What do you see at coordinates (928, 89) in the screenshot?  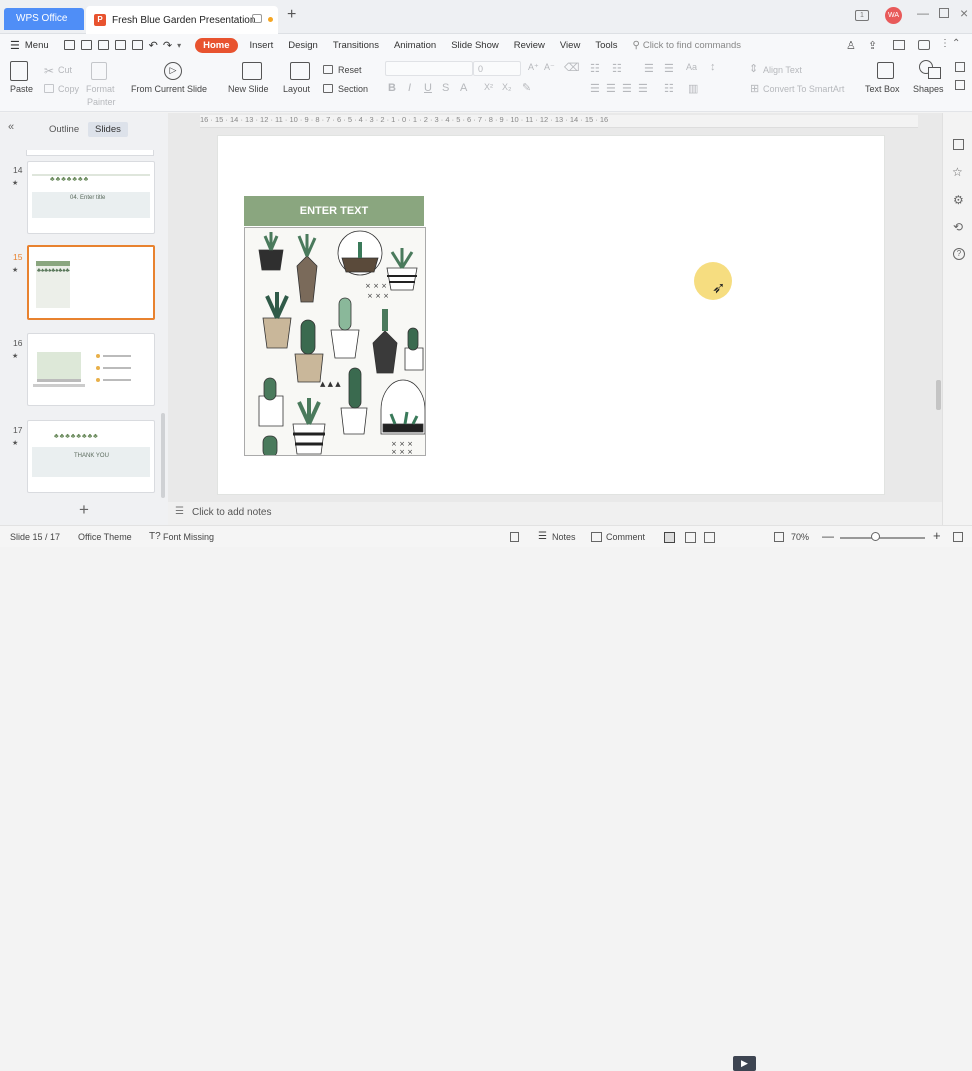 I see `shapes-button: Shapes` at bounding box center [928, 89].